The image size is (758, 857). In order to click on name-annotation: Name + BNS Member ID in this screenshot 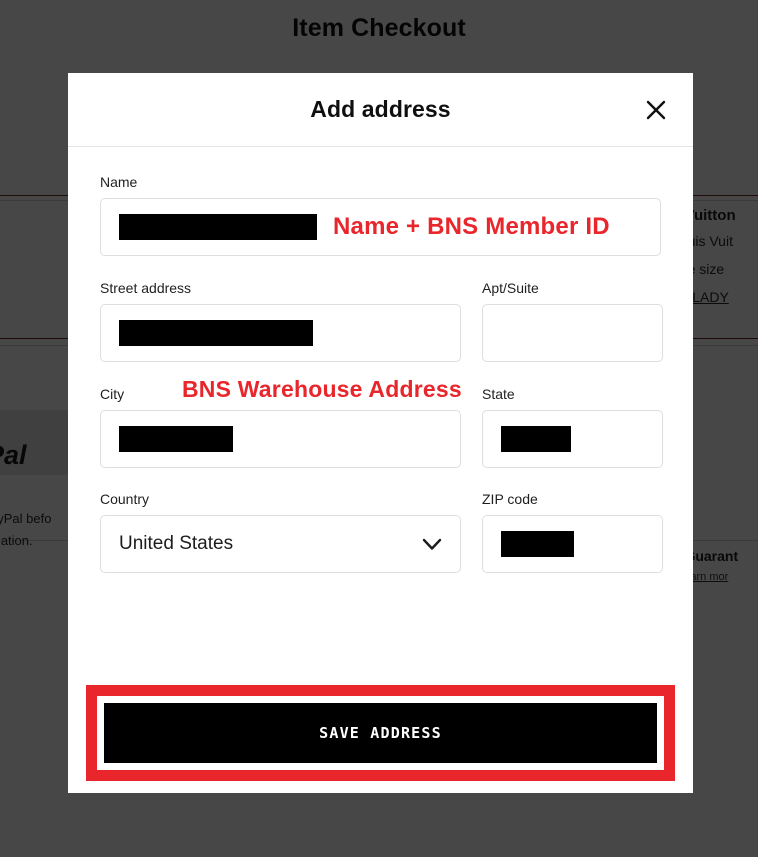, I will do `click(471, 226)`.